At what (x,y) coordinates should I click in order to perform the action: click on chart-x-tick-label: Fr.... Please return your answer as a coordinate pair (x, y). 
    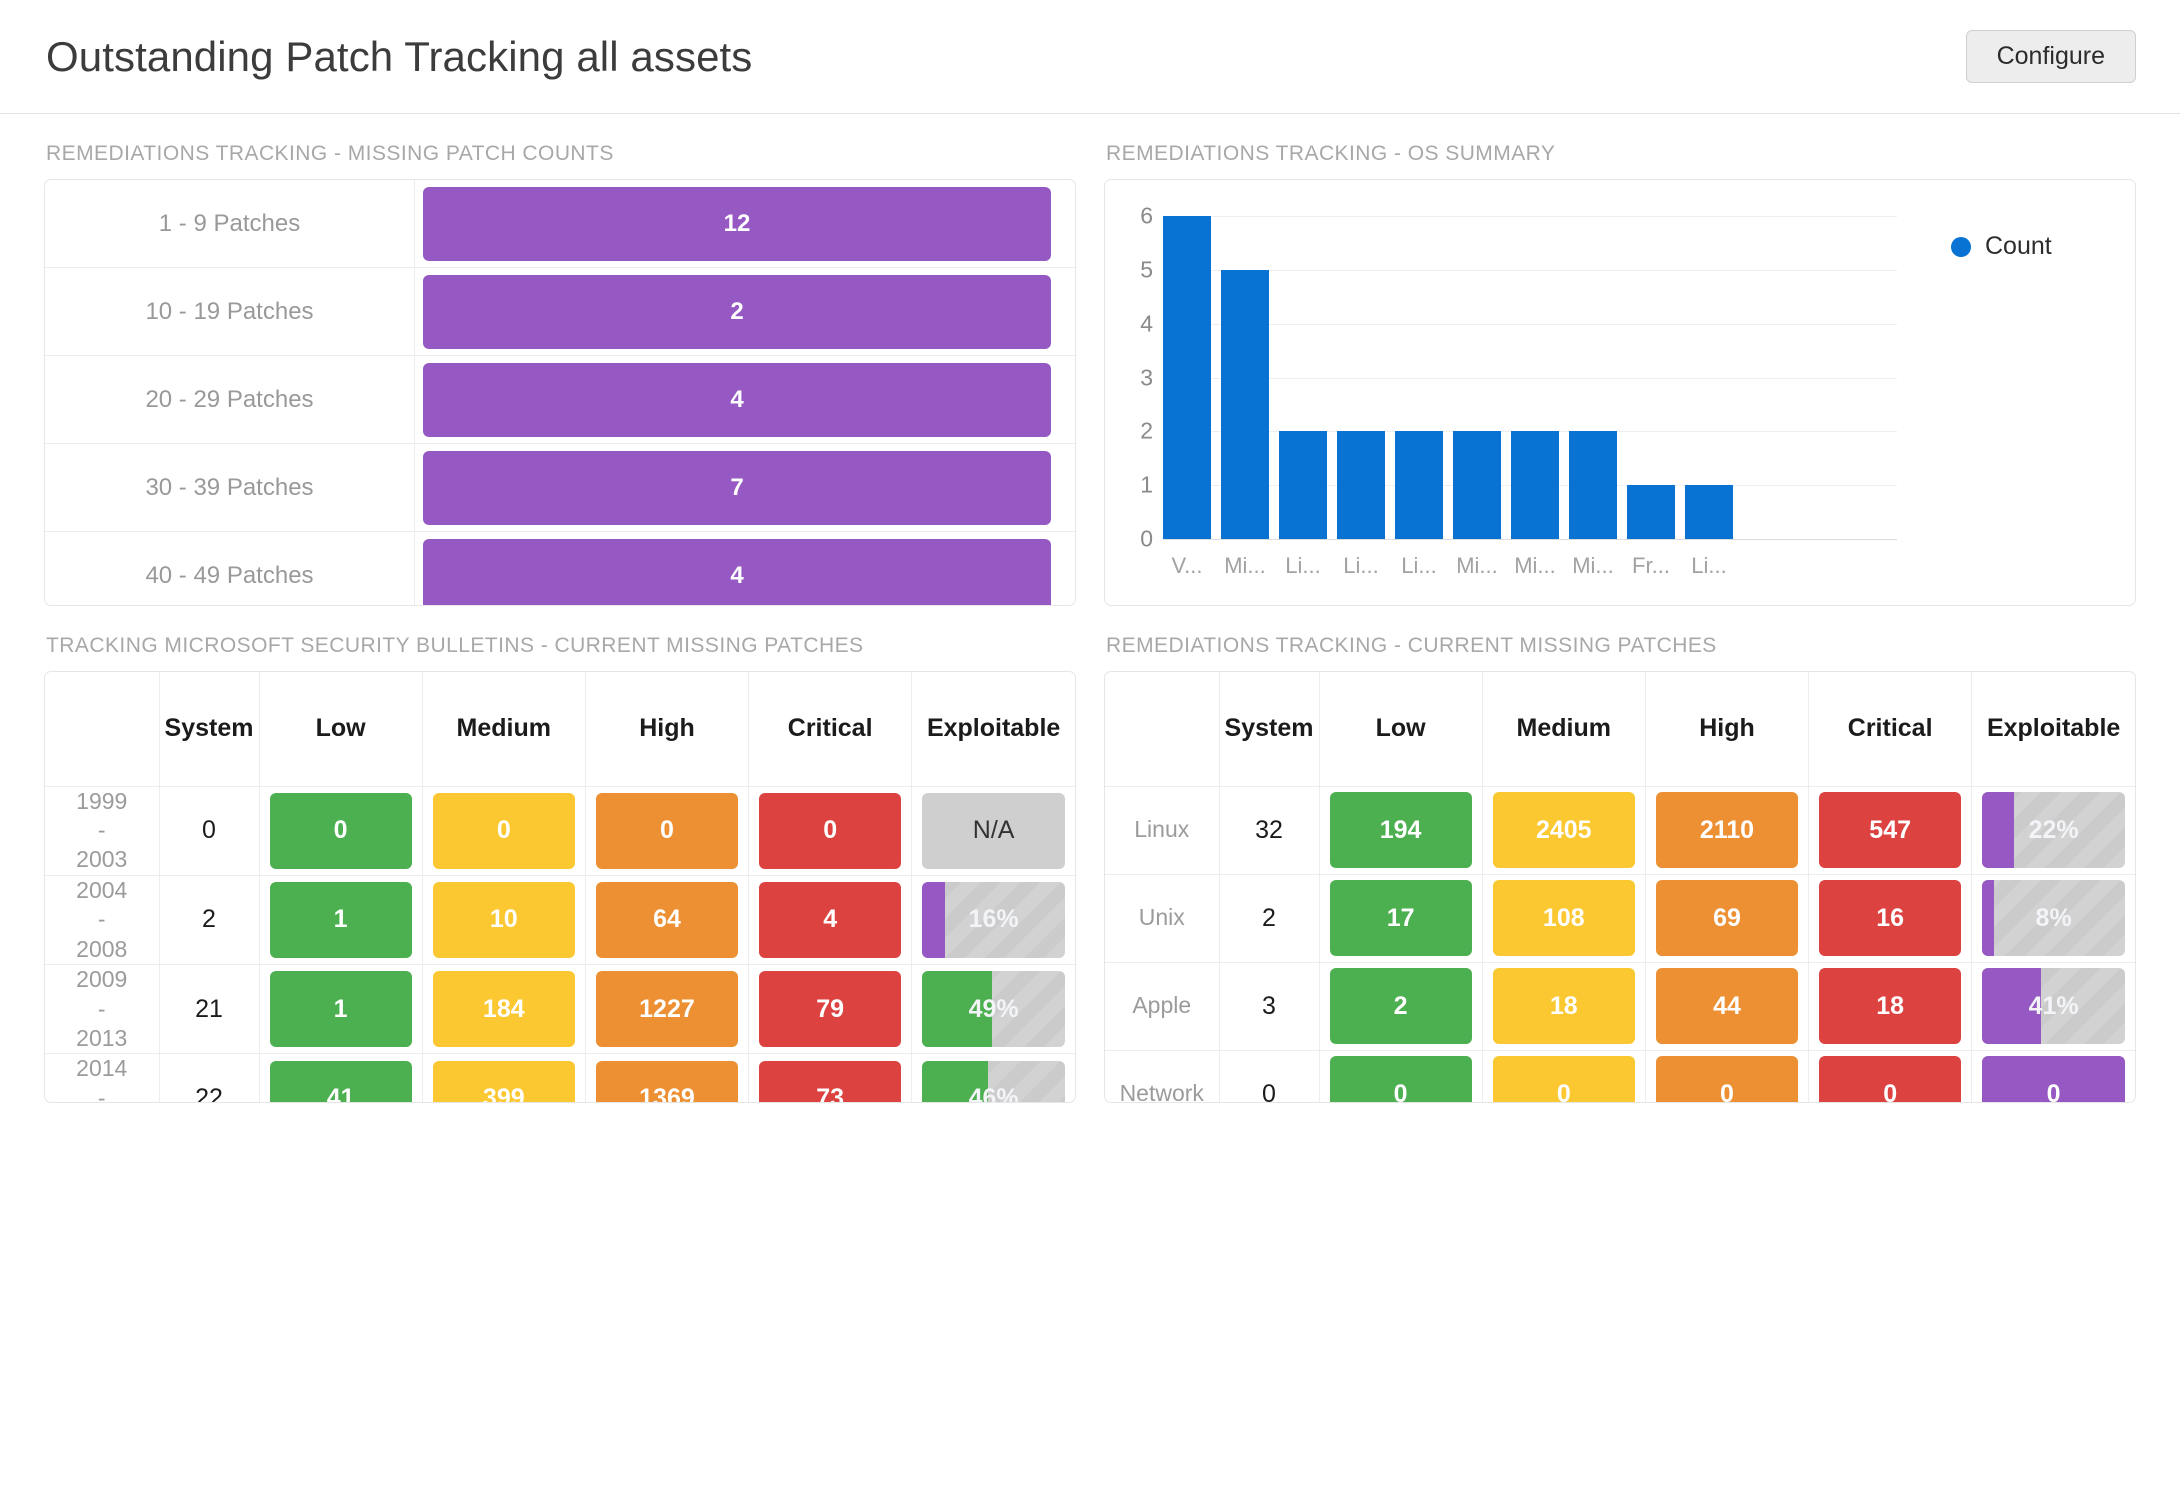
    Looking at the image, I should click on (1651, 565).